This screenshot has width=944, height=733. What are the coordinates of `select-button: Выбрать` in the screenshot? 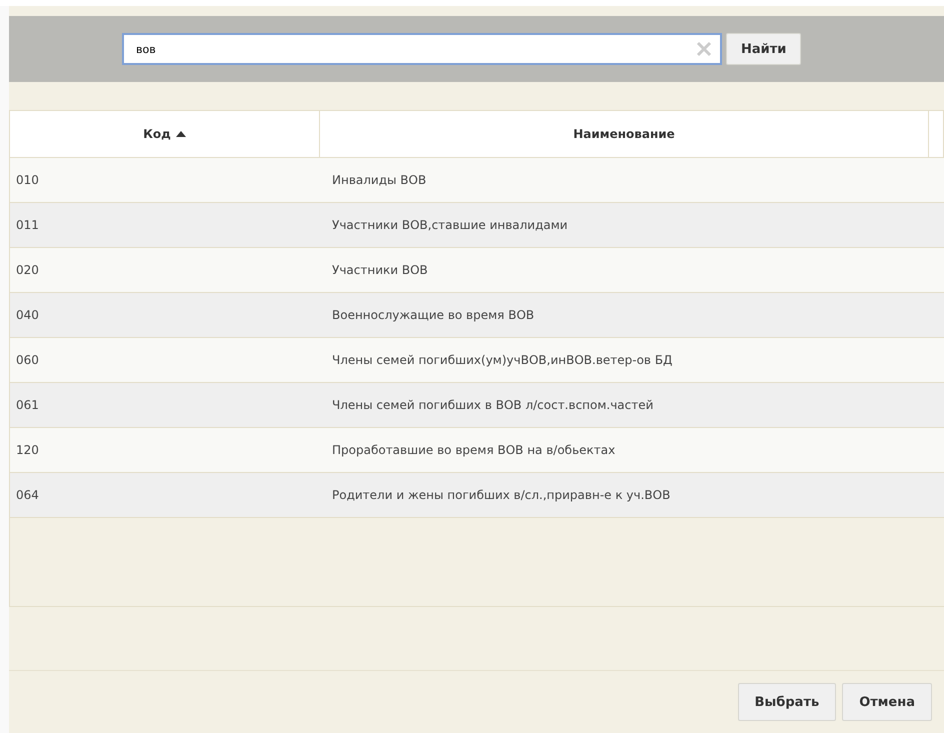 It's located at (787, 702).